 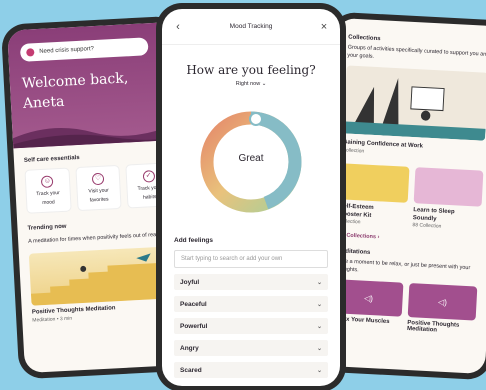 I want to click on card-label: habits, so click(x=149, y=197).